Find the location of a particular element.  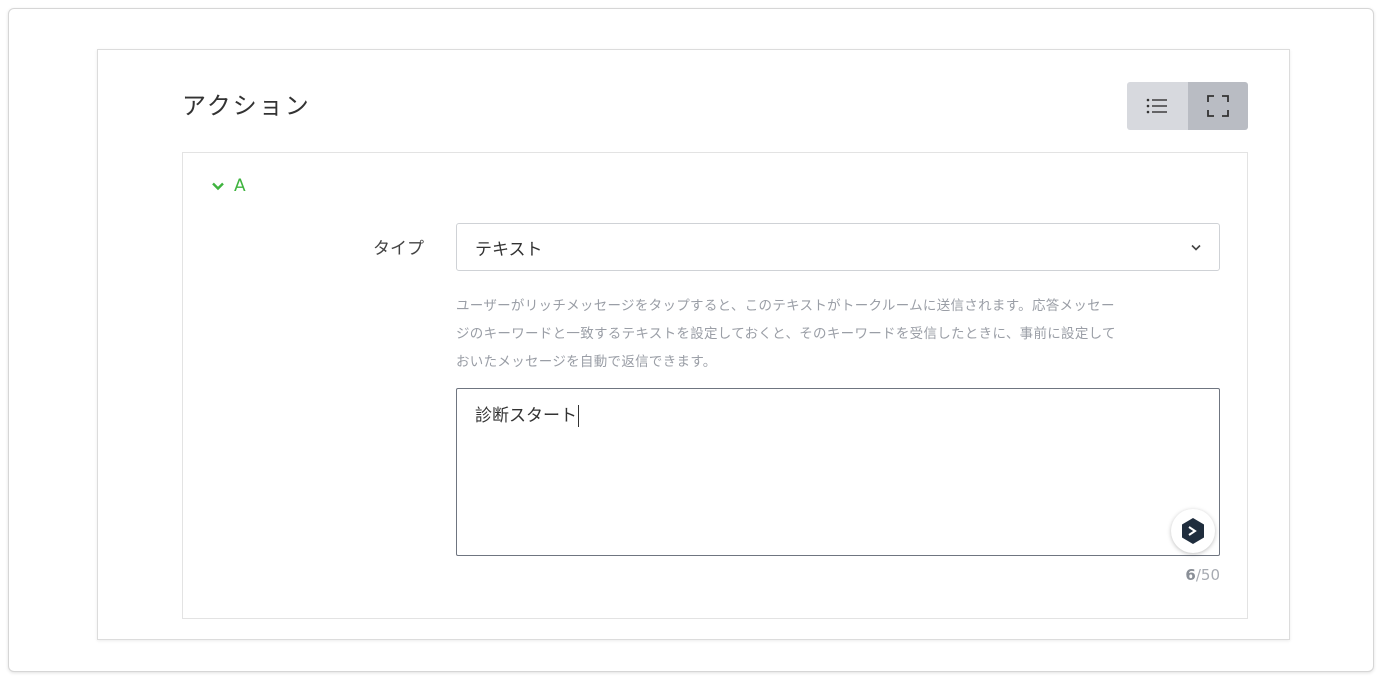

character-limit: /50 is located at coordinates (1207, 575).